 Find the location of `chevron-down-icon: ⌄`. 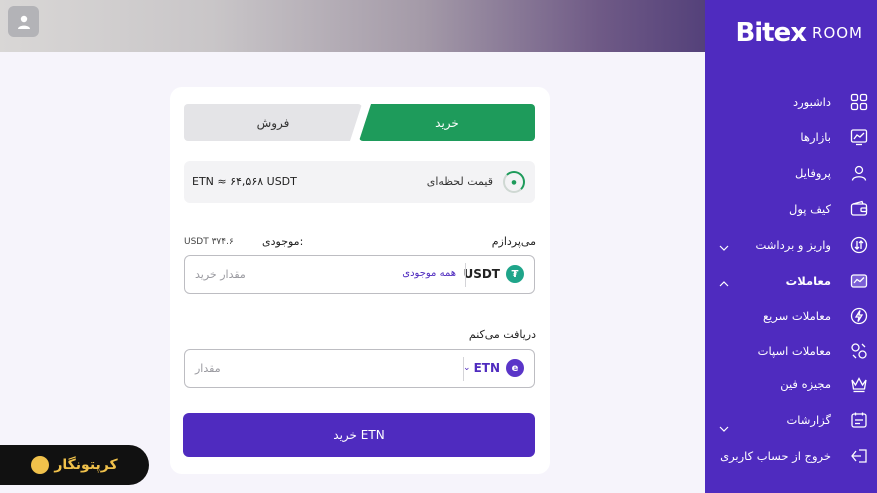

chevron-down-icon: ⌄ is located at coordinates (467, 368).